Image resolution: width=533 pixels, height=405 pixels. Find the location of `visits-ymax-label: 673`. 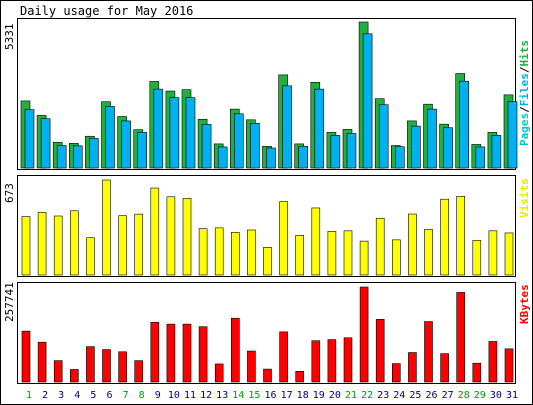

visits-ymax-label: 673 is located at coordinates (9, 193).